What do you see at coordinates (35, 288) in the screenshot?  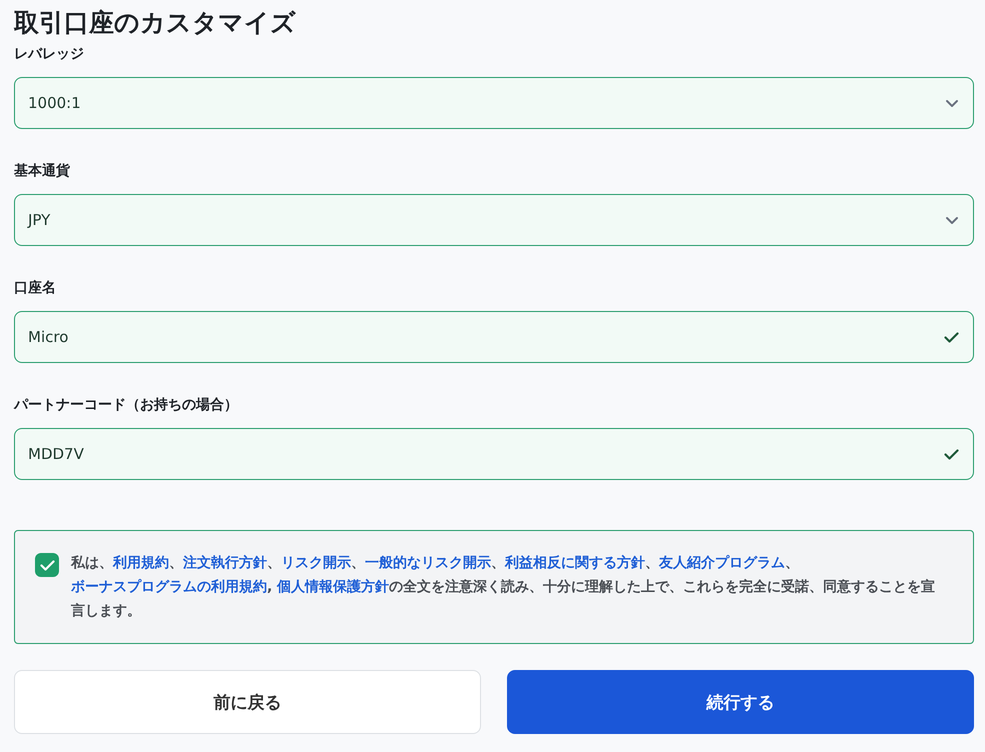 I see `field-label: 口座名` at bounding box center [35, 288].